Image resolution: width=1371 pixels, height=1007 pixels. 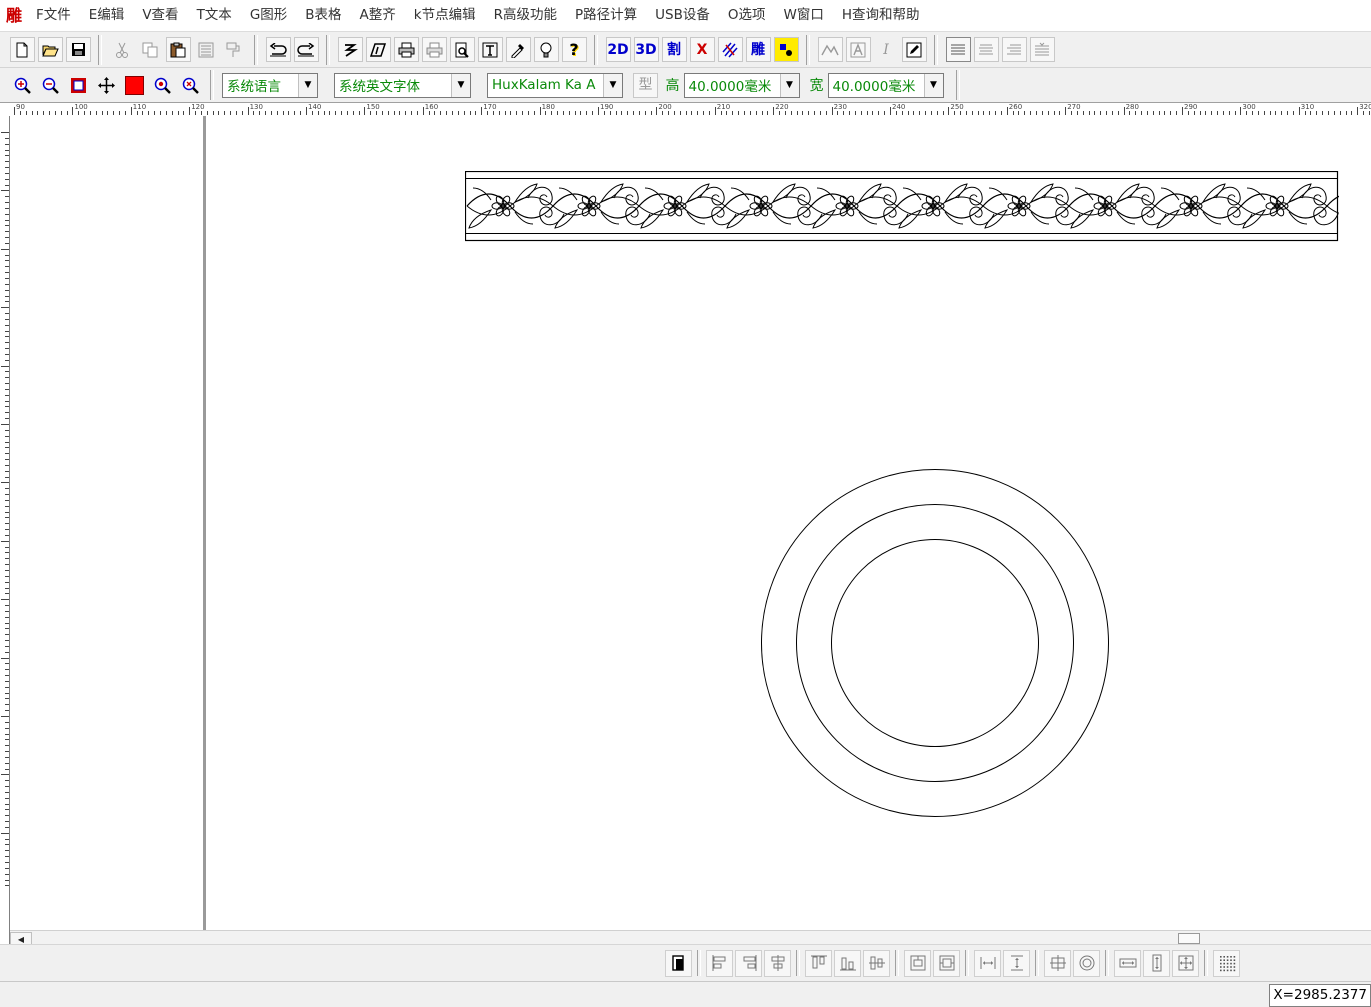 I want to click on scroll-thumb, so click(x=1189, y=938).